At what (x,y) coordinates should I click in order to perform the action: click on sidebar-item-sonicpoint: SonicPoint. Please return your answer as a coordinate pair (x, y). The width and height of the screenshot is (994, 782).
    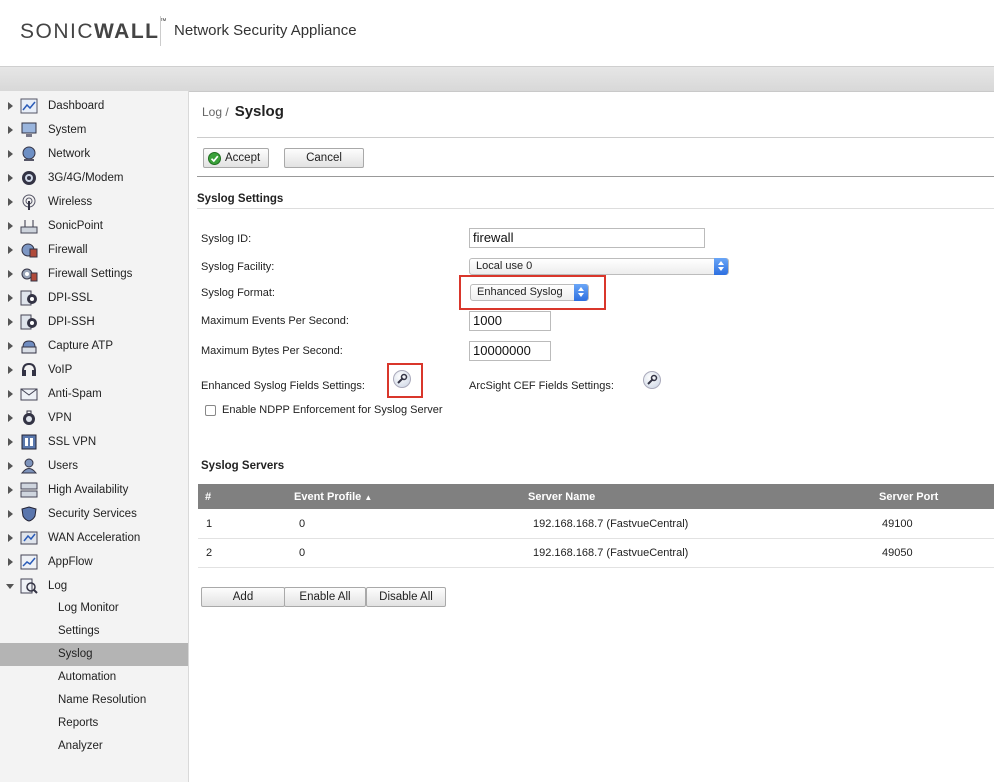
    Looking at the image, I should click on (94, 227).